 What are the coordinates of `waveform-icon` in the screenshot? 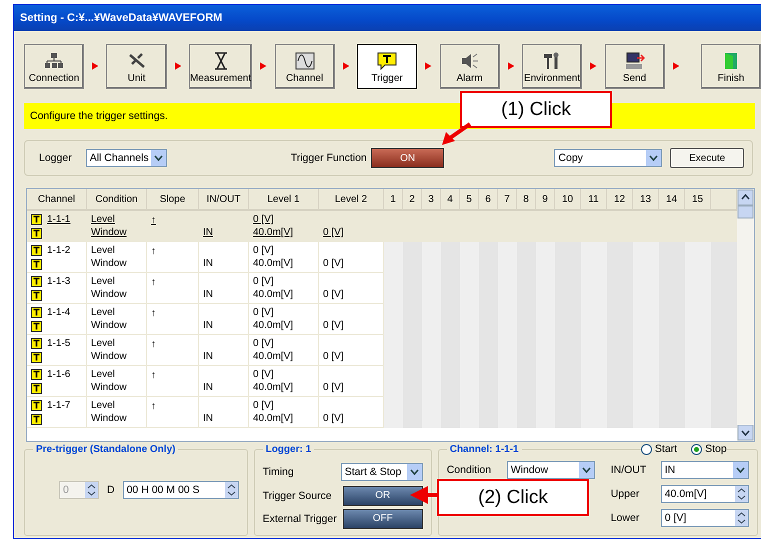 It's located at (304, 61).